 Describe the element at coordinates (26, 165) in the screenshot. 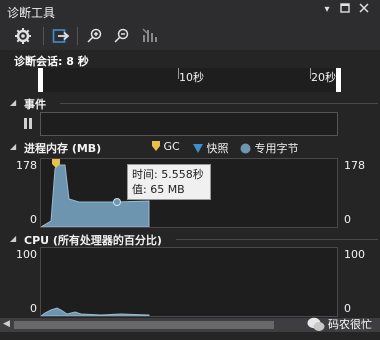

I see `memory-y-max-left: 178` at that location.